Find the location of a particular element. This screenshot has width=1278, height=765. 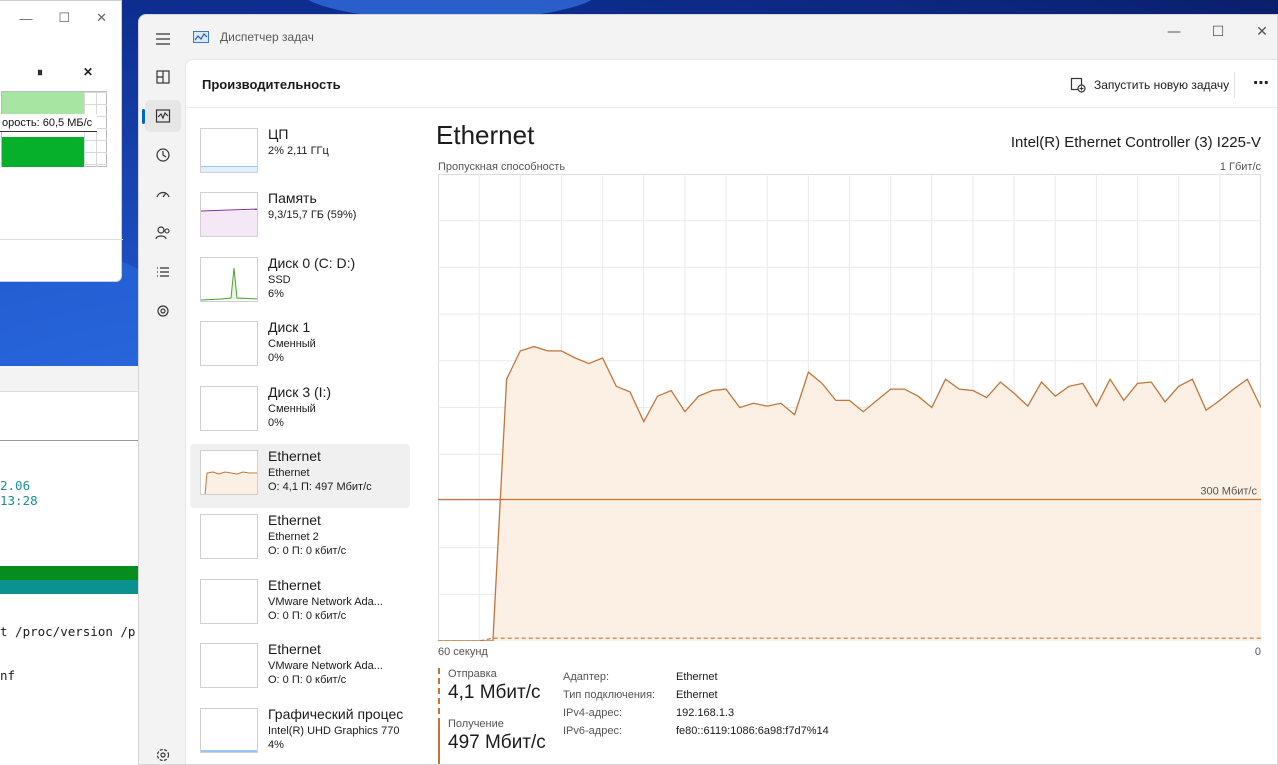

close-icon: ✕ is located at coordinates (101, 18).